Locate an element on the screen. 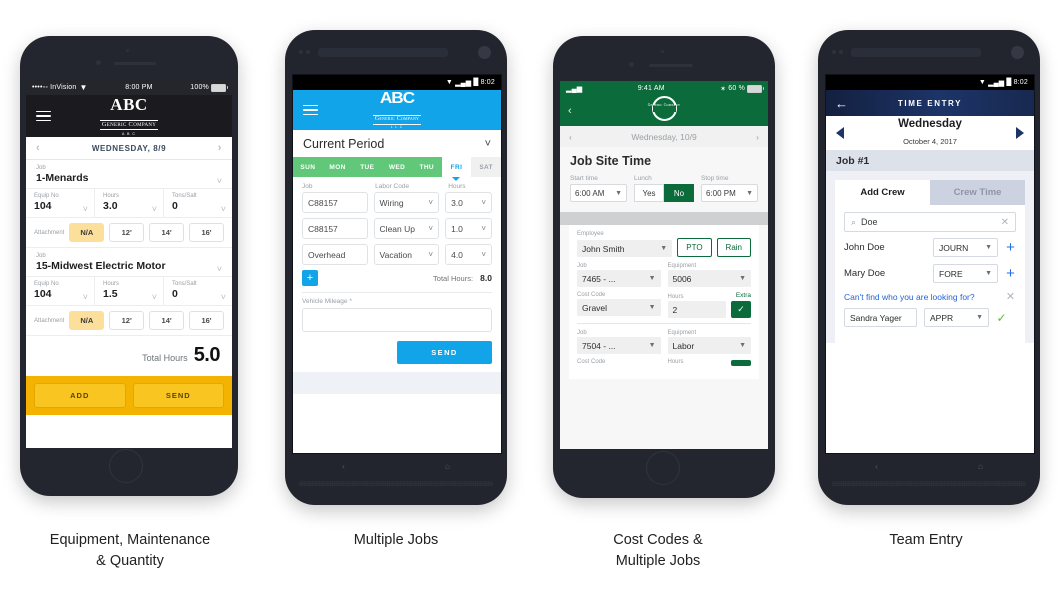 The height and width of the screenshot is (614, 1058). cost-code-field-2: Cost Code is located at coordinates (619, 362).